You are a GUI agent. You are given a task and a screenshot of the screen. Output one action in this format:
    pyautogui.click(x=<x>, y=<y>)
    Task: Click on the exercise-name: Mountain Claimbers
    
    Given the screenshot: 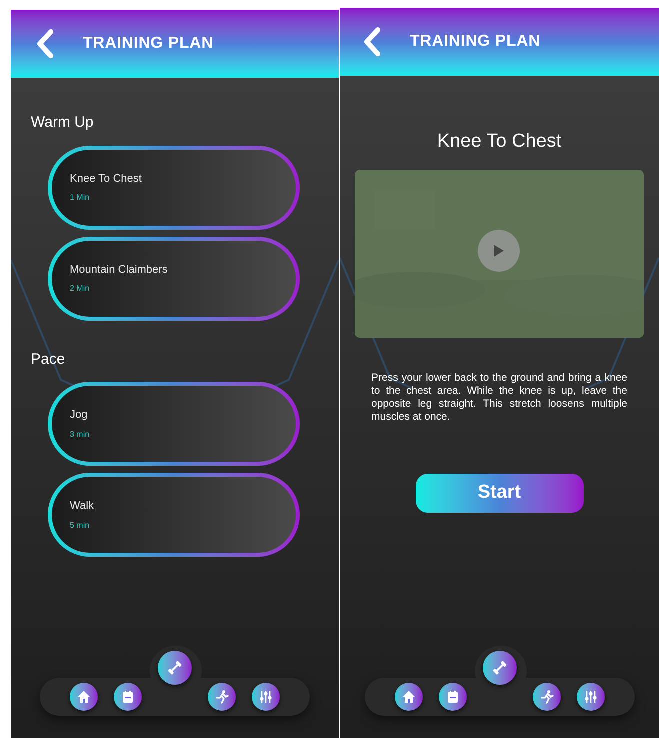 What is the action you would take?
    pyautogui.click(x=119, y=270)
    